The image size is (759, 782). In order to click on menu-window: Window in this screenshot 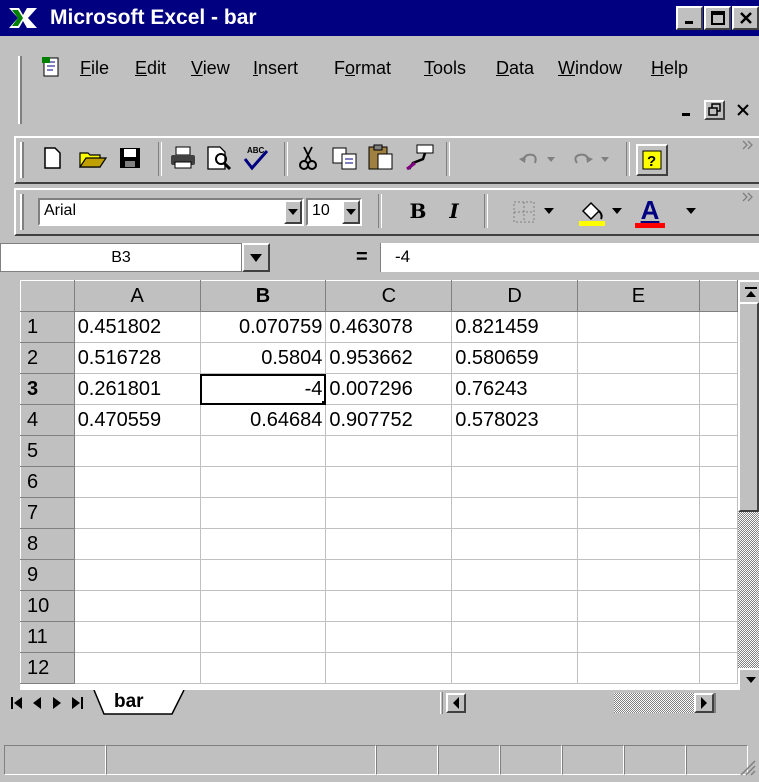, I will do `click(590, 68)`.